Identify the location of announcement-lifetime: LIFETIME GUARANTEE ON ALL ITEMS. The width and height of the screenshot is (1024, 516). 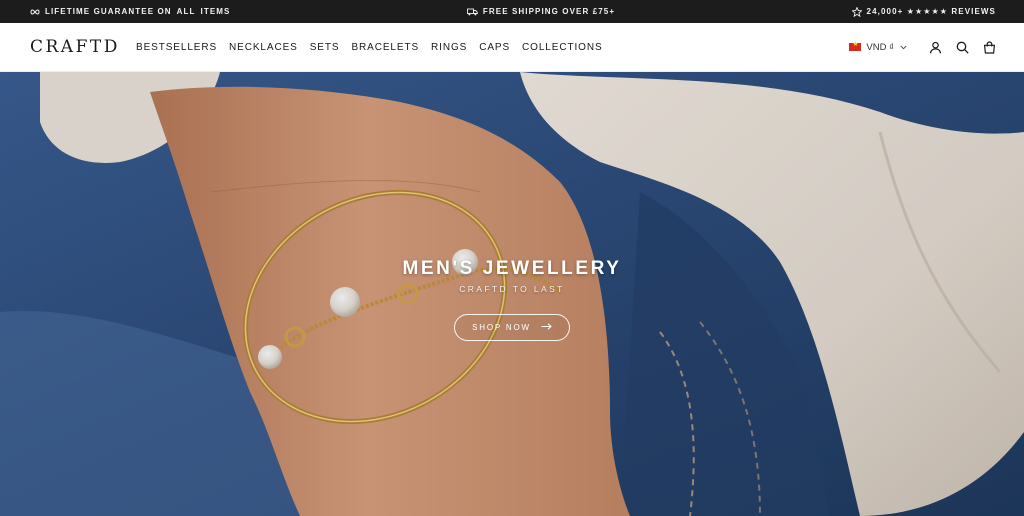
(130, 11).